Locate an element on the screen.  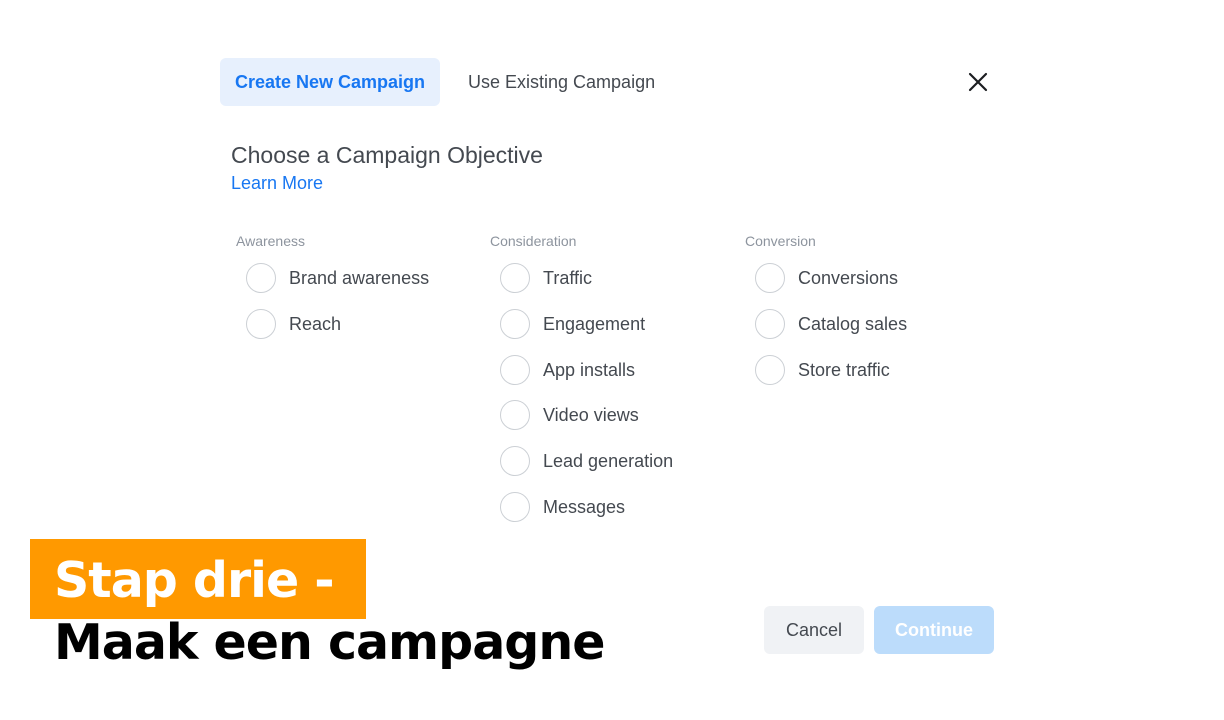
column-title-conversion: Conversion is located at coordinates (780, 241).